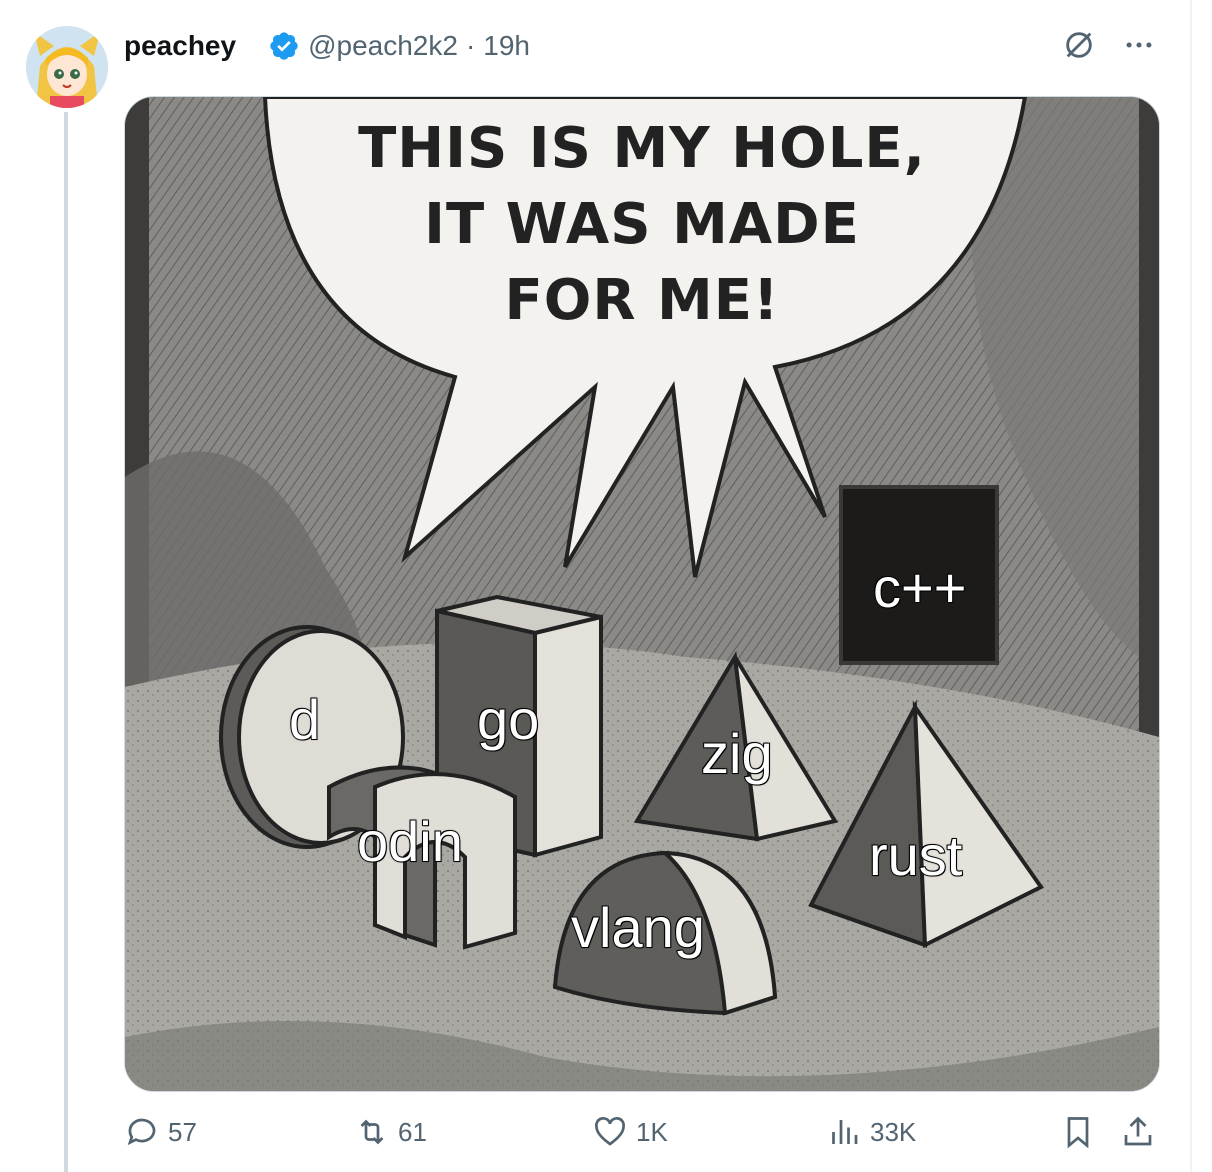 The image size is (1212, 1172). I want to click on share-button, so click(1138, 1132).